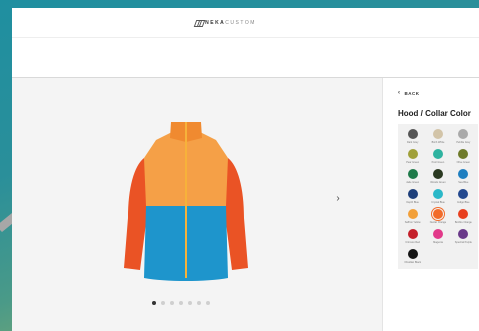  I want to click on swatch-label: Woods Green, so click(438, 182).